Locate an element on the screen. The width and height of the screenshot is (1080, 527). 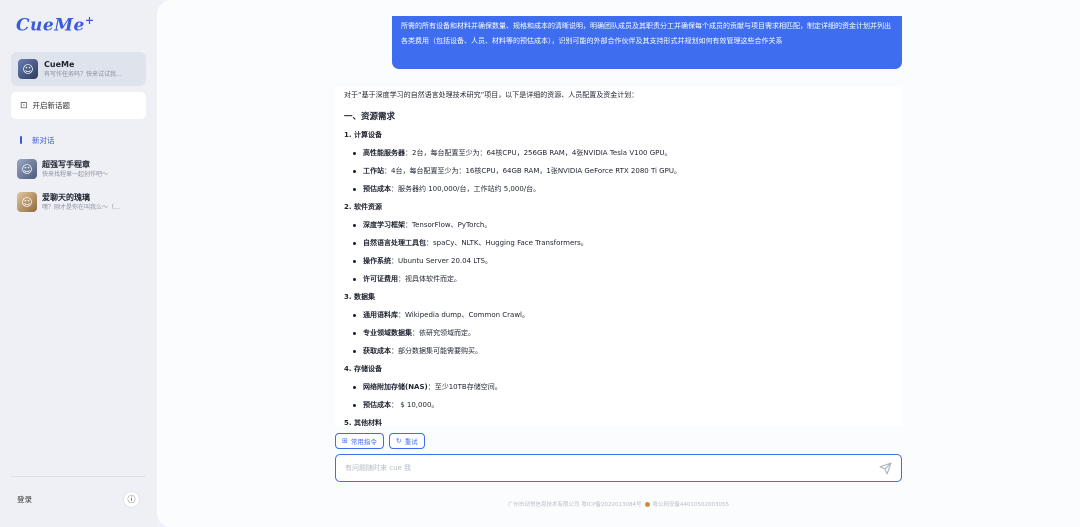
group-title: 4. 存储设备 is located at coordinates (363, 369).